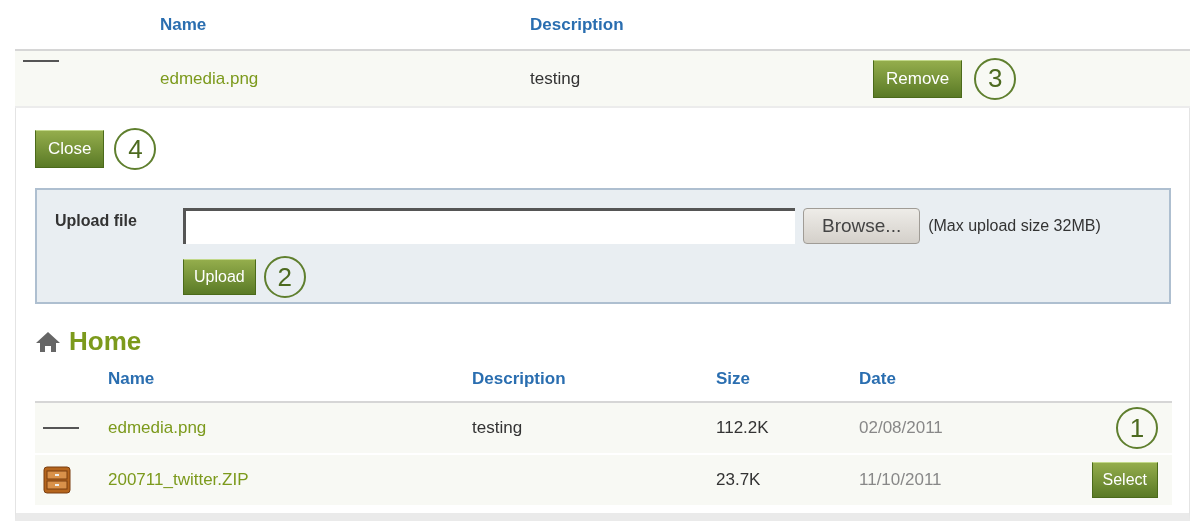 The image size is (1198, 529). What do you see at coordinates (489, 226) in the screenshot?
I see `file-field` at bounding box center [489, 226].